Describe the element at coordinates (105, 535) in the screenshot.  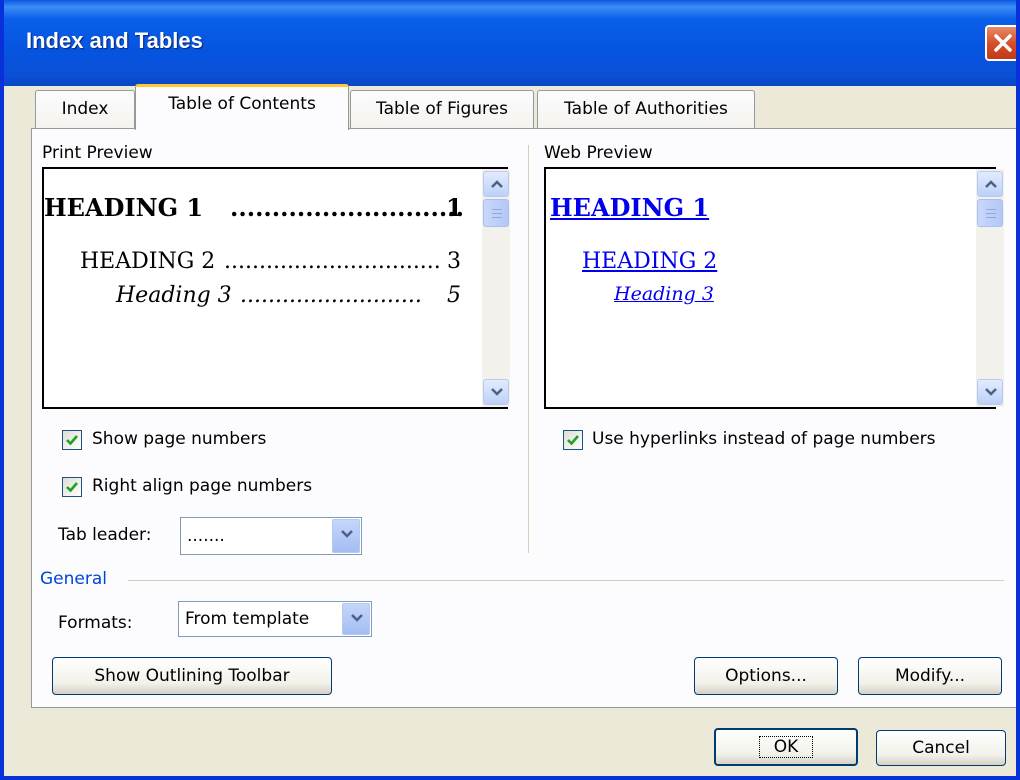
I see `tab-leader-label: Tab leader:` at that location.